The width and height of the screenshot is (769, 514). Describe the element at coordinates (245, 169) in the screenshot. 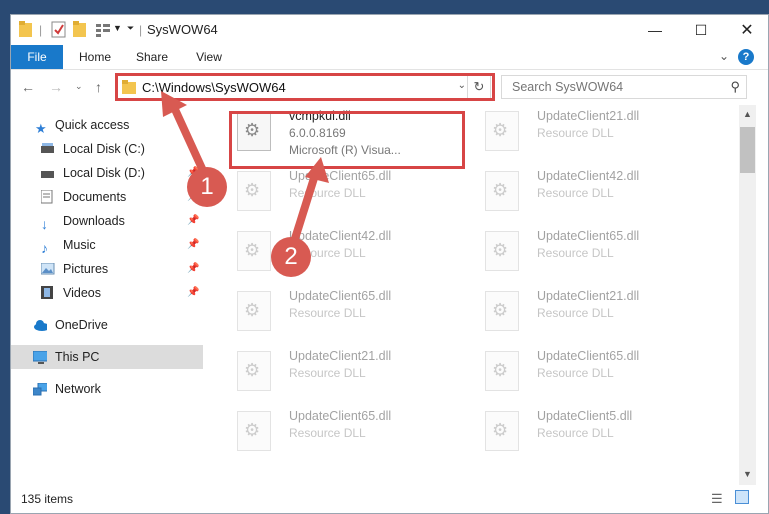

I see `annotation-arrows` at that location.